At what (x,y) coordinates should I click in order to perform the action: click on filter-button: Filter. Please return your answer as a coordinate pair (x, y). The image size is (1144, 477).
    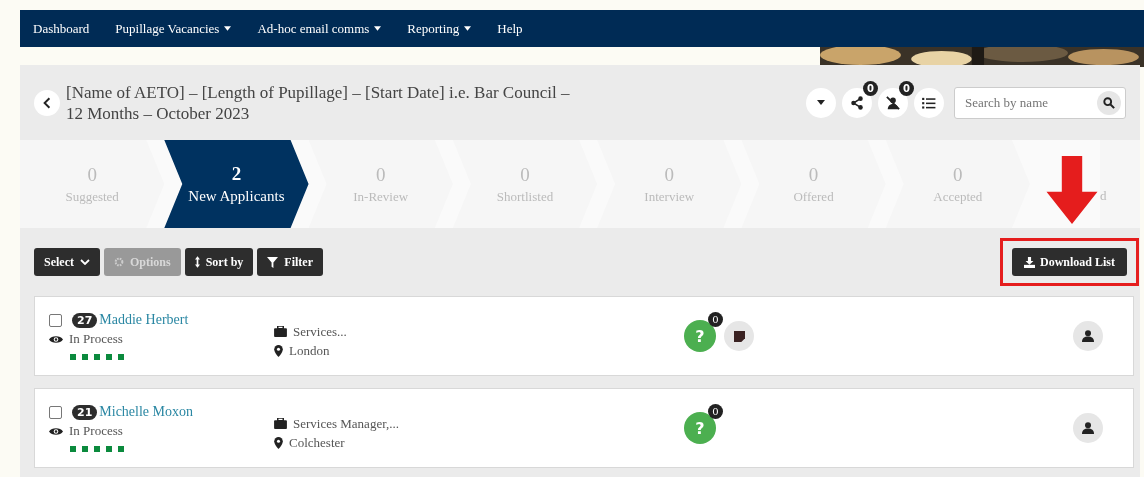
    Looking at the image, I should click on (290, 262).